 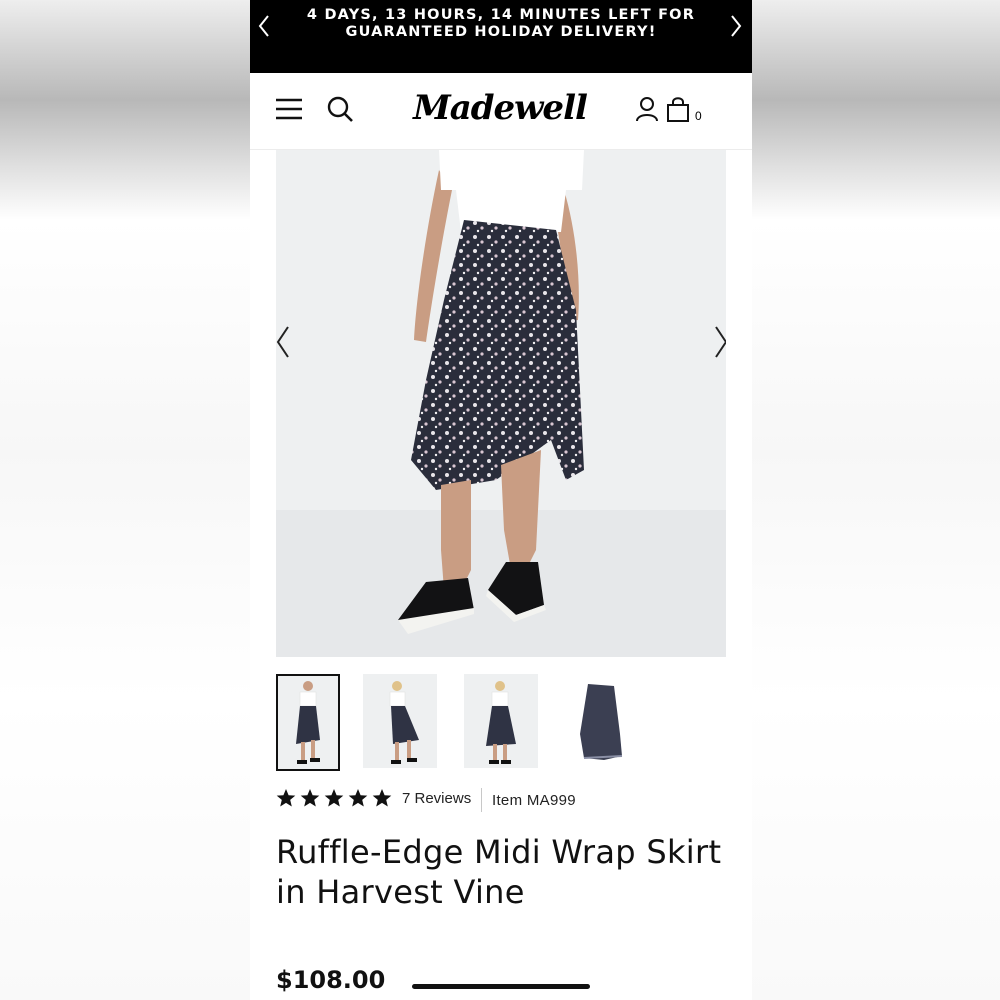 I want to click on thumbnail-back-view, so click(x=501, y=721).